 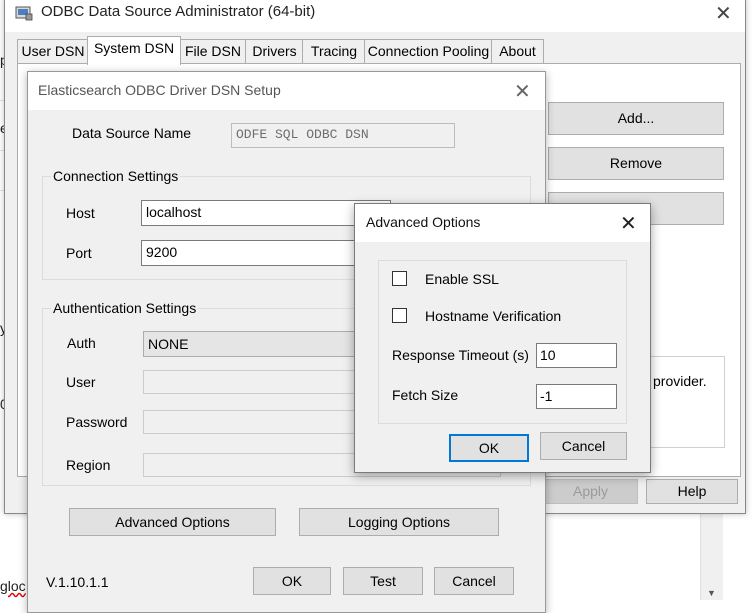 What do you see at coordinates (576, 355) in the screenshot?
I see `response-timeout-field: 10` at bounding box center [576, 355].